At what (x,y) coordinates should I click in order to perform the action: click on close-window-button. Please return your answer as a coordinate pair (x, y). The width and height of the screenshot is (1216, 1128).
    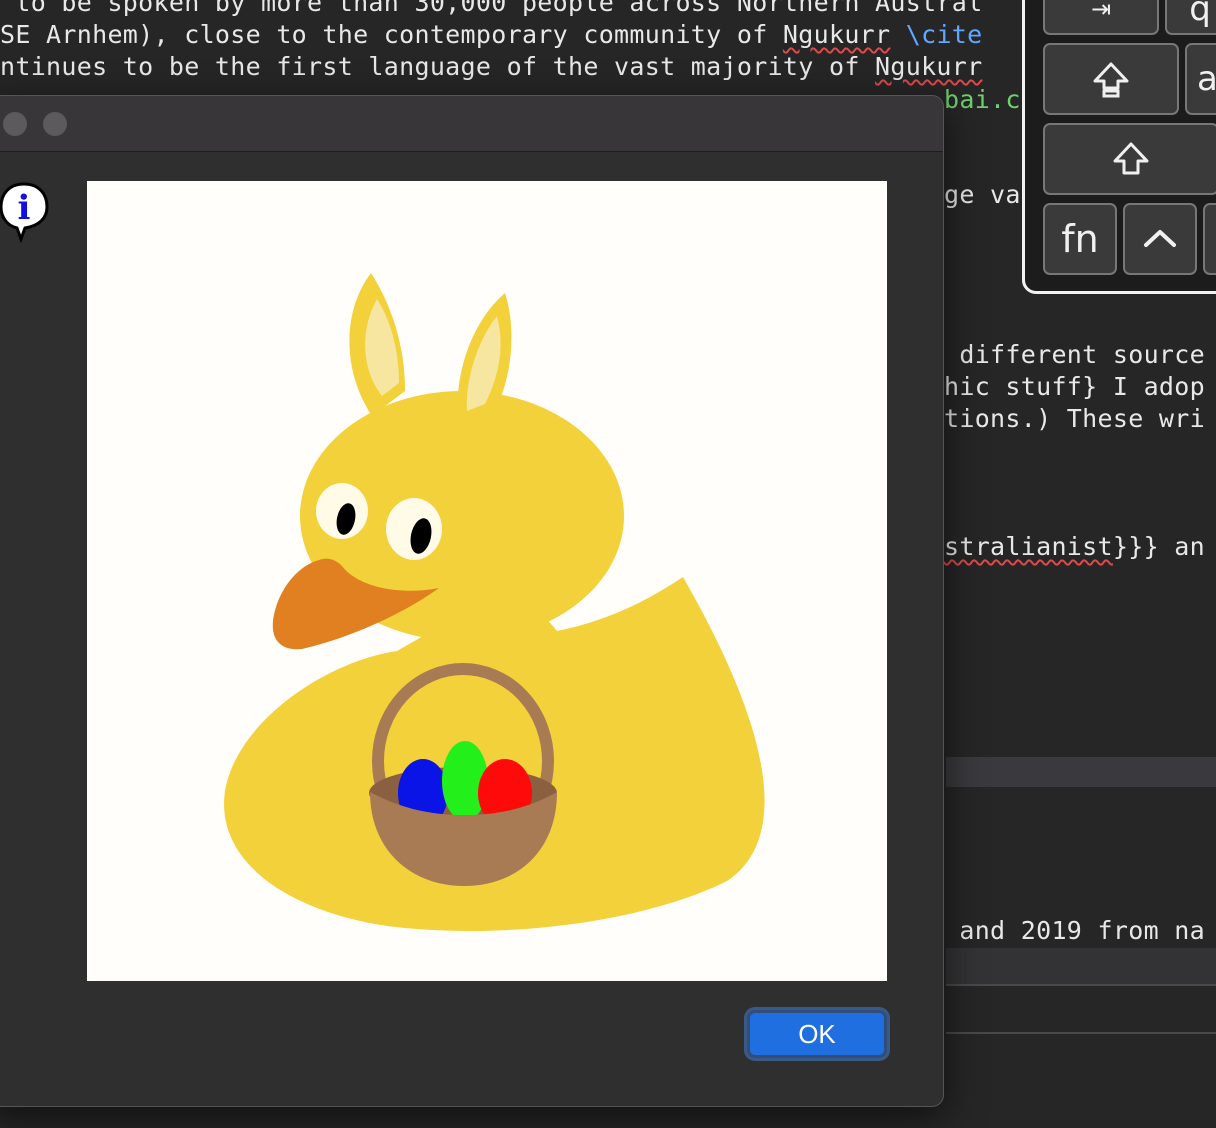
    Looking at the image, I should click on (15, 124).